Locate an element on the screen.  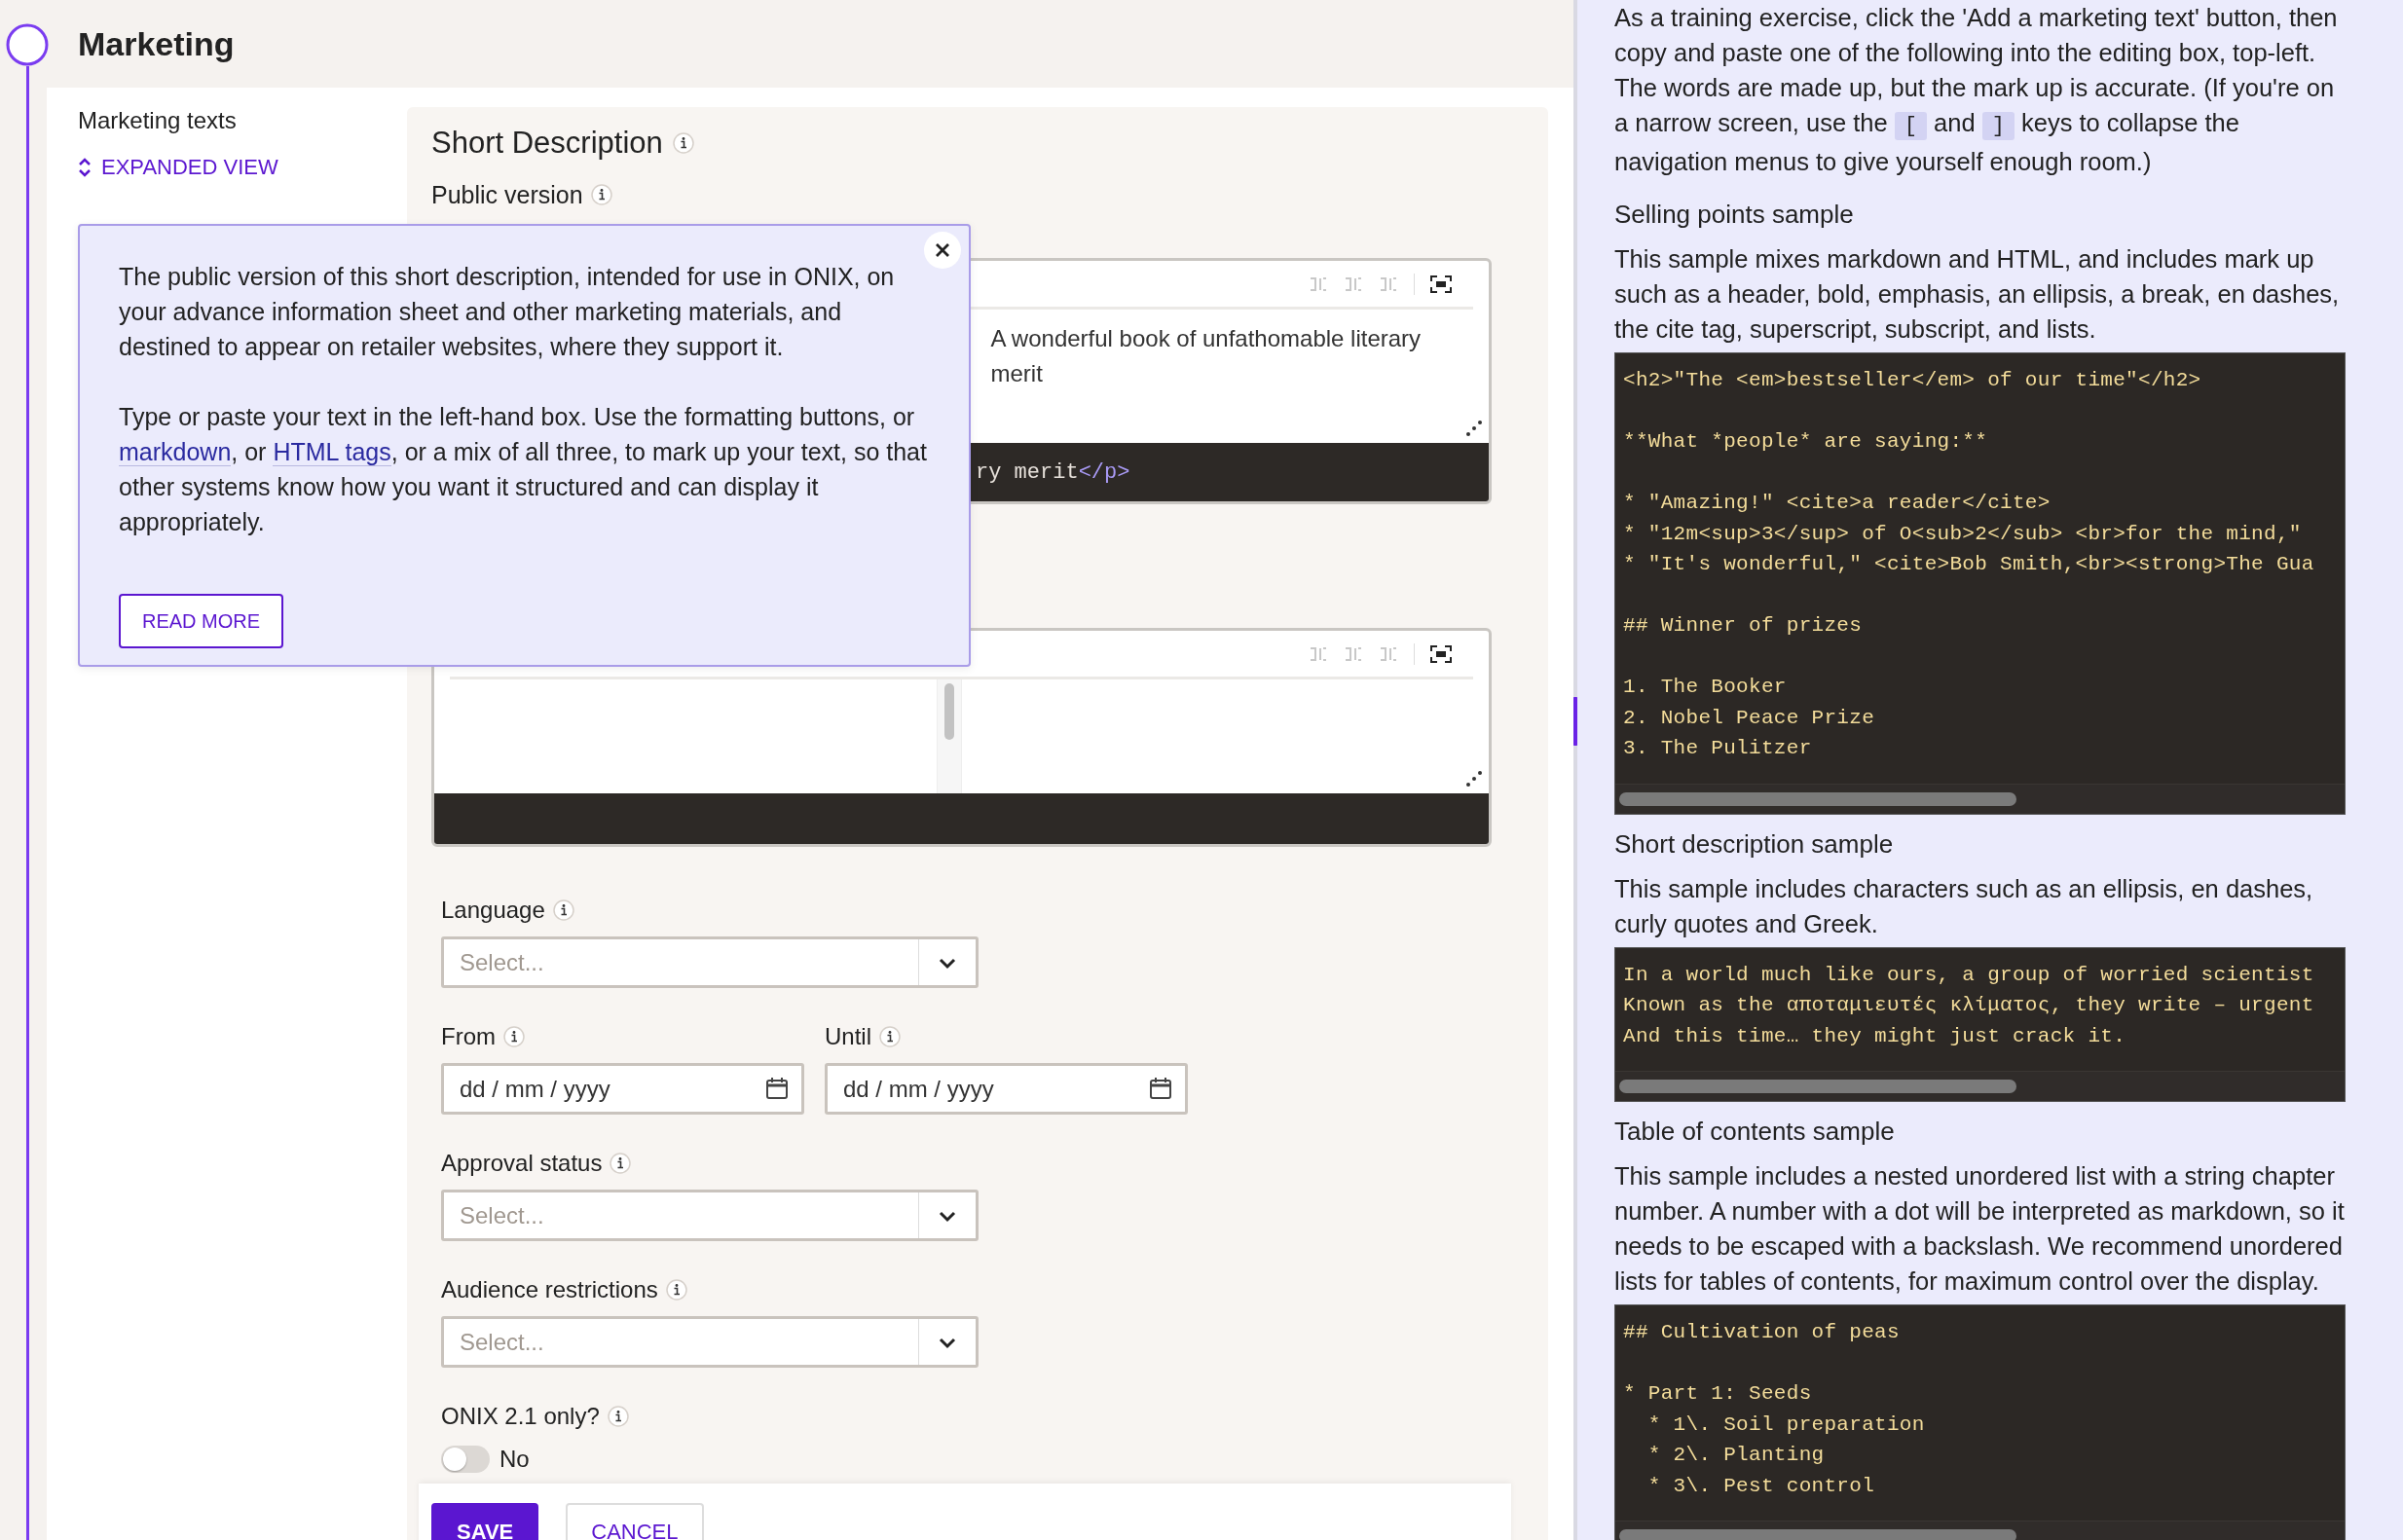
section-title: Marketing is located at coordinates (156, 43).